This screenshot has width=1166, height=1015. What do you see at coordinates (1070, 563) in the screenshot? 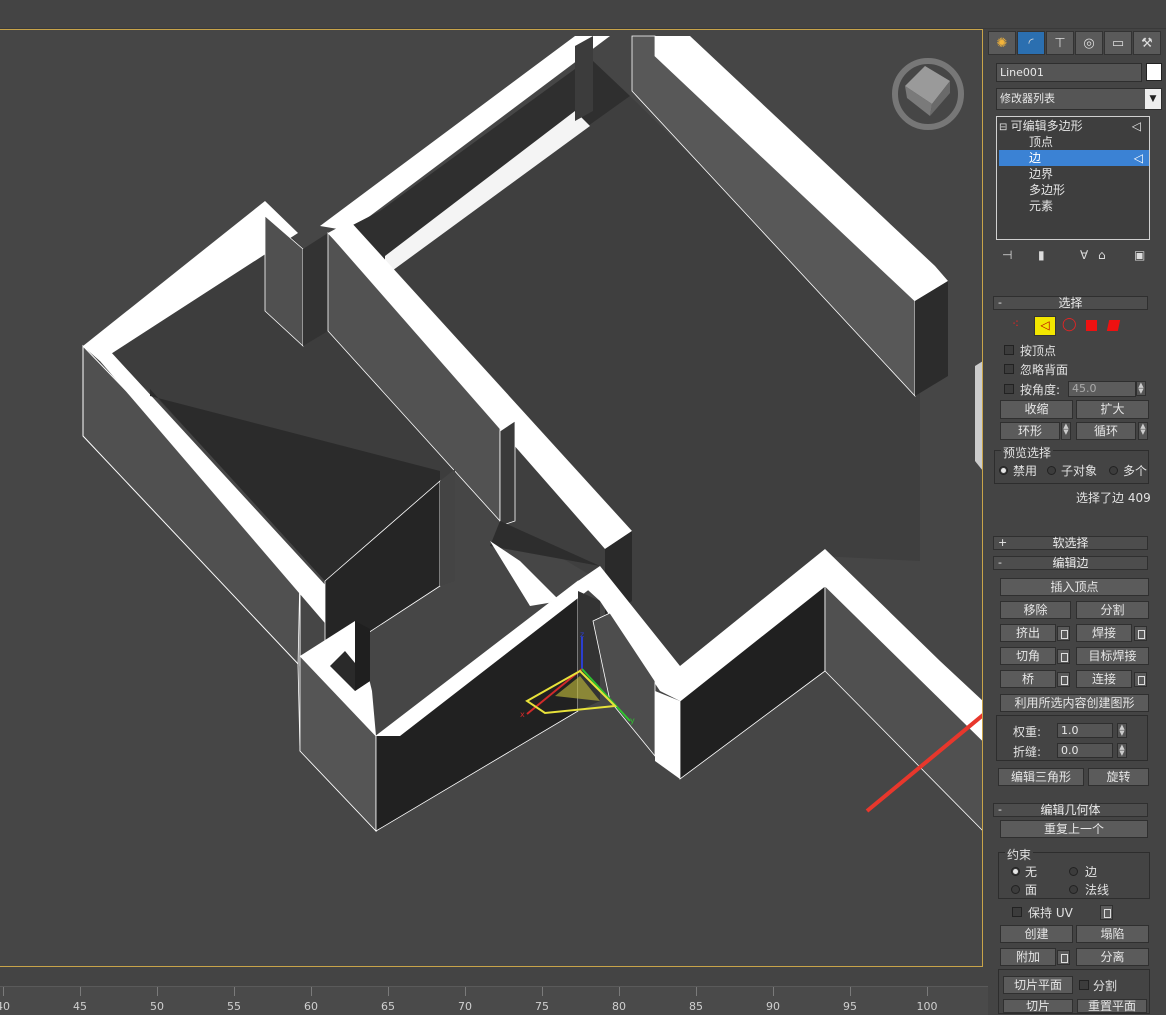
I see `edit-edges-rollout-header: - 编辑边` at bounding box center [1070, 563].